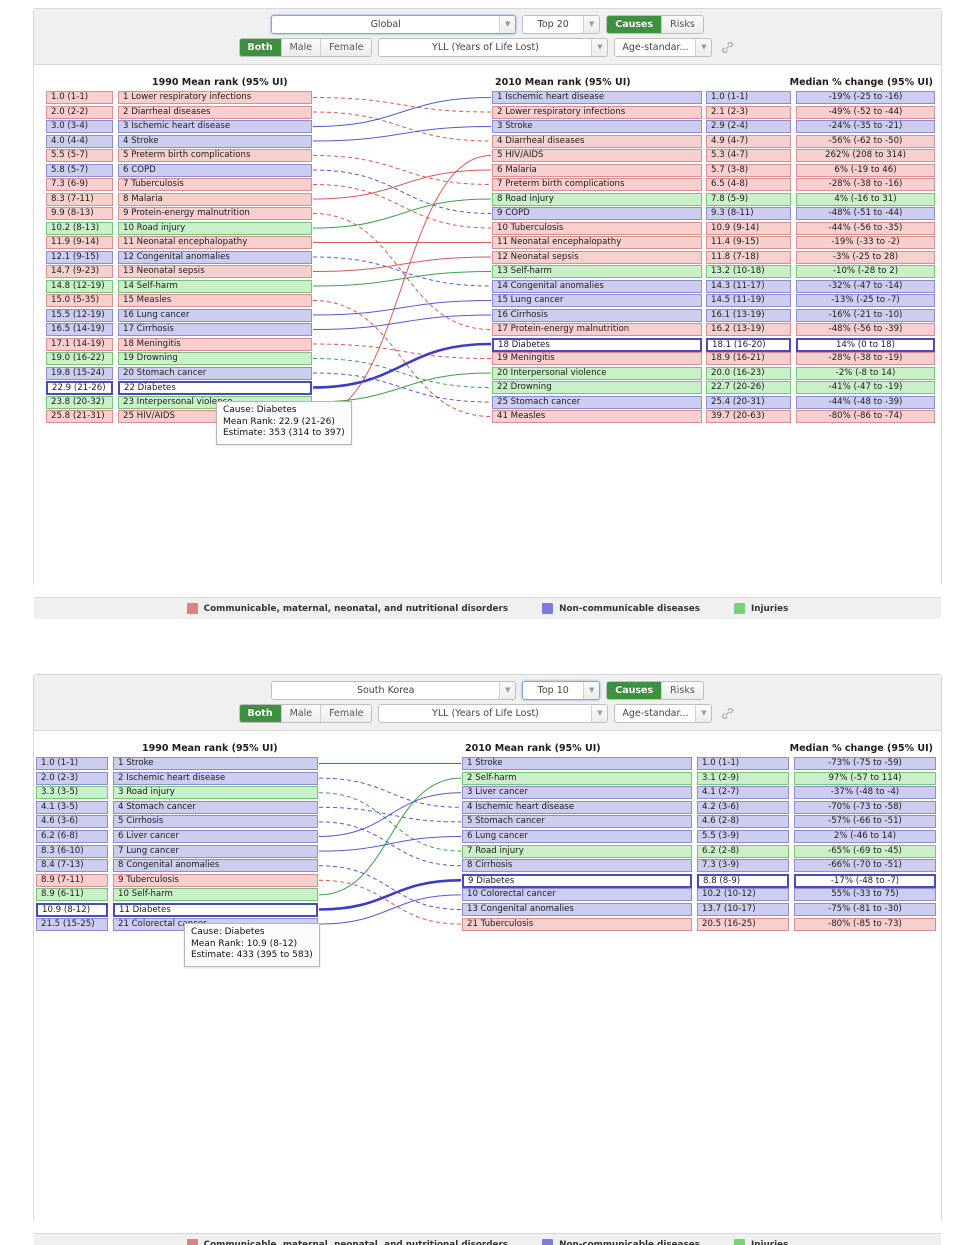  I want to click on rank-2010-cell: 13.2 (10-18), so click(748, 271).